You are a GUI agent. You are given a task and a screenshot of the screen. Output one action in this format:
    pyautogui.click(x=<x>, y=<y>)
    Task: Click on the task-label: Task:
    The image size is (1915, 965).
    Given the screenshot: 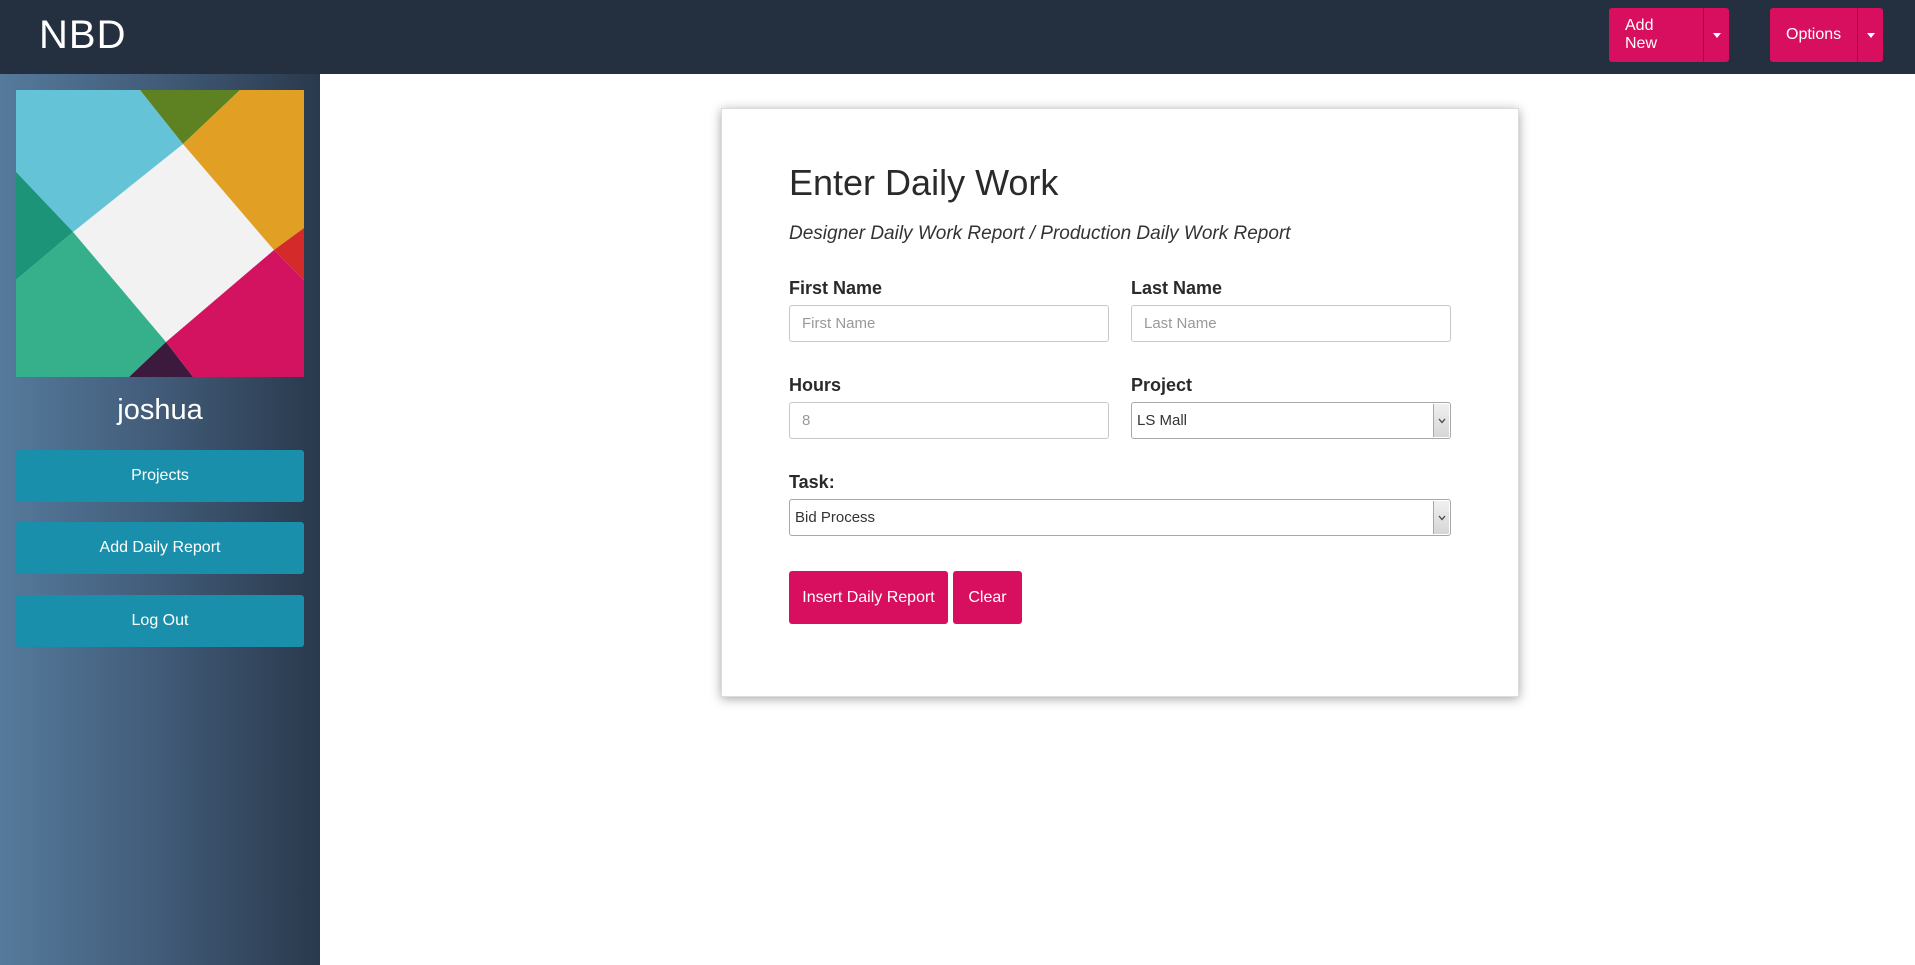 What is the action you would take?
    pyautogui.click(x=812, y=482)
    